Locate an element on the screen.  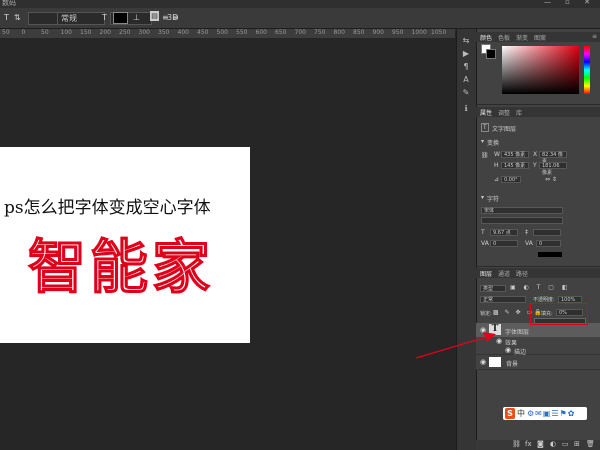
new-layer-icon: ⊞ is located at coordinates (577, 444).